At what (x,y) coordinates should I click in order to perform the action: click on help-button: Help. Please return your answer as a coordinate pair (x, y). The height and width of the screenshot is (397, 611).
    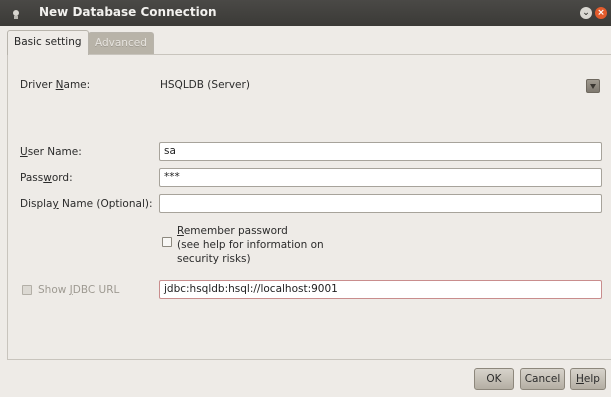
    Looking at the image, I should click on (588, 379).